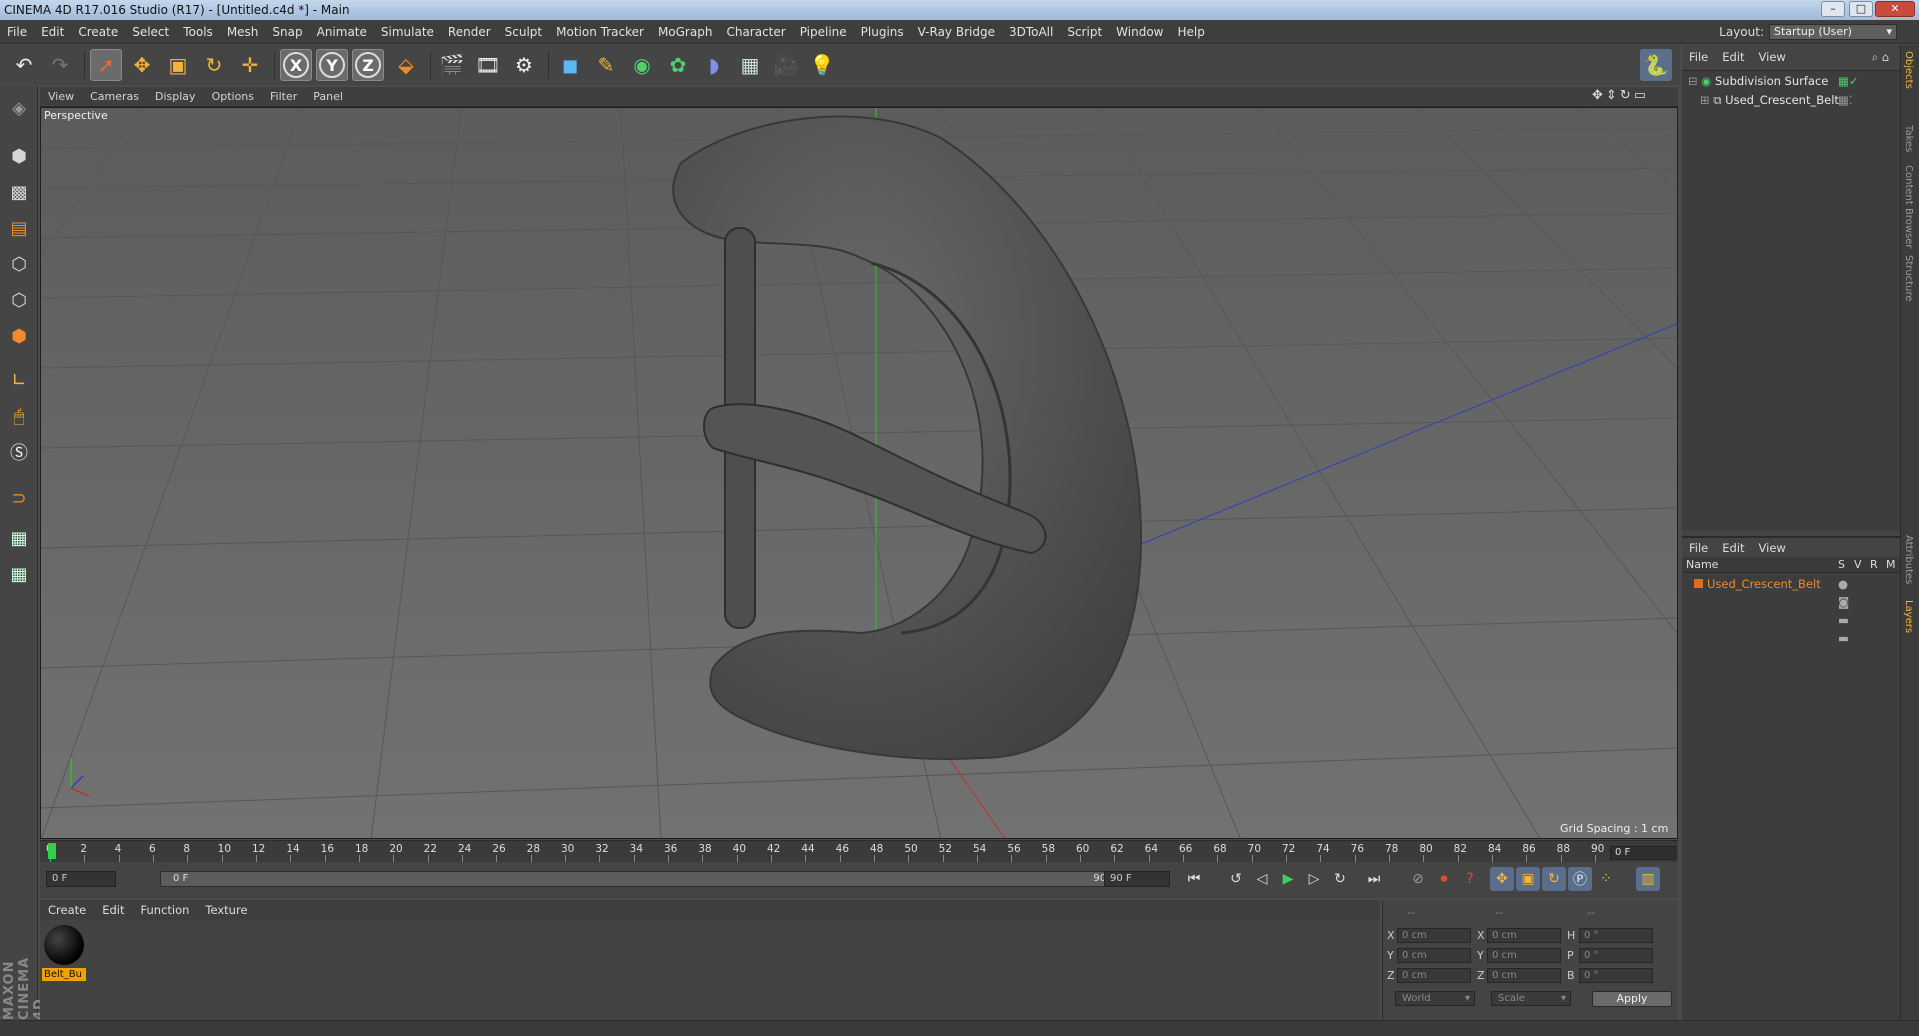  What do you see at coordinates (1833, 32) in the screenshot?
I see `layout-dropdown: Startup (User) ▾` at bounding box center [1833, 32].